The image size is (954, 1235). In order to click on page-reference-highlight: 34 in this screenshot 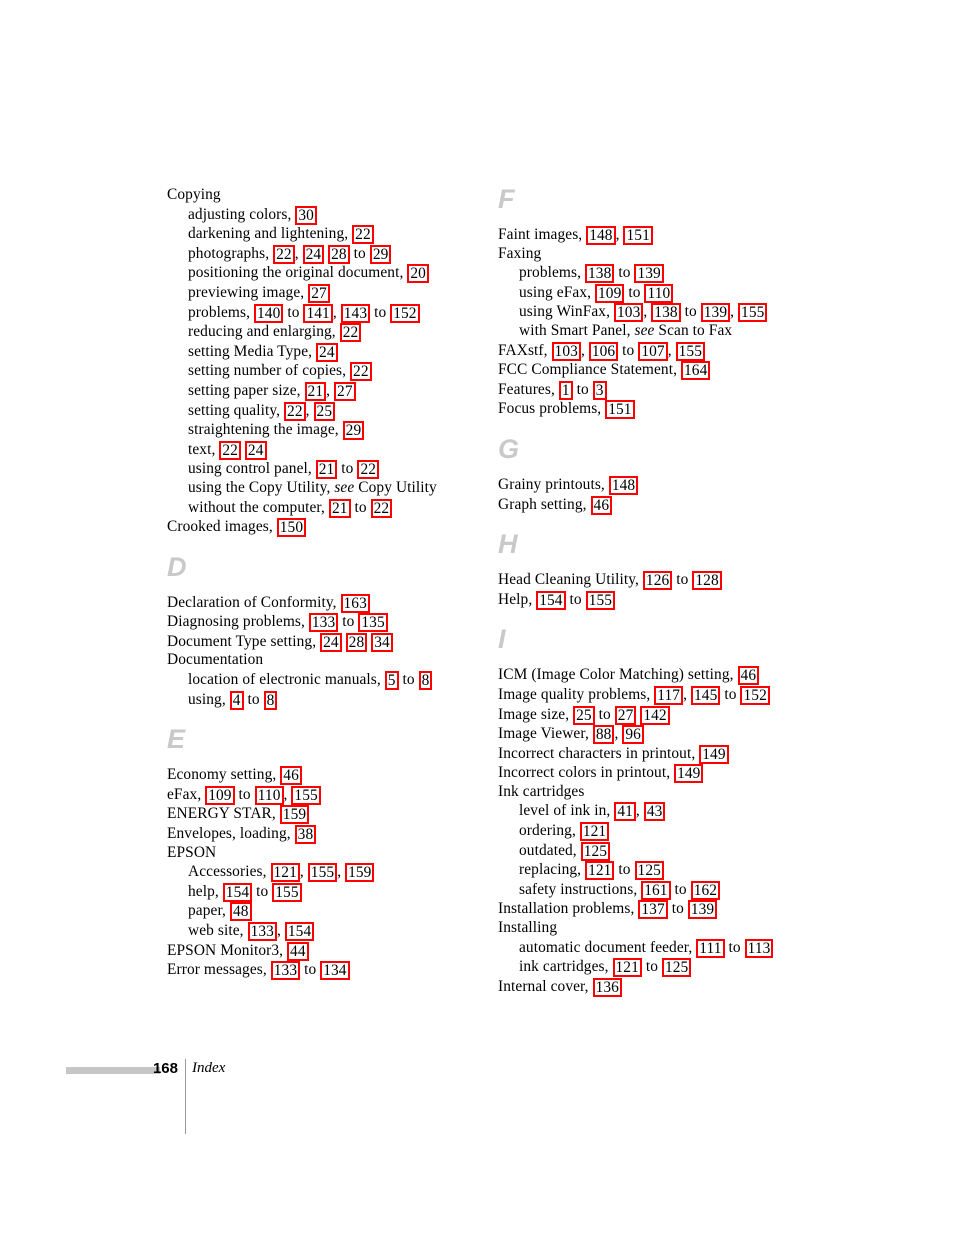, I will do `click(382, 642)`.